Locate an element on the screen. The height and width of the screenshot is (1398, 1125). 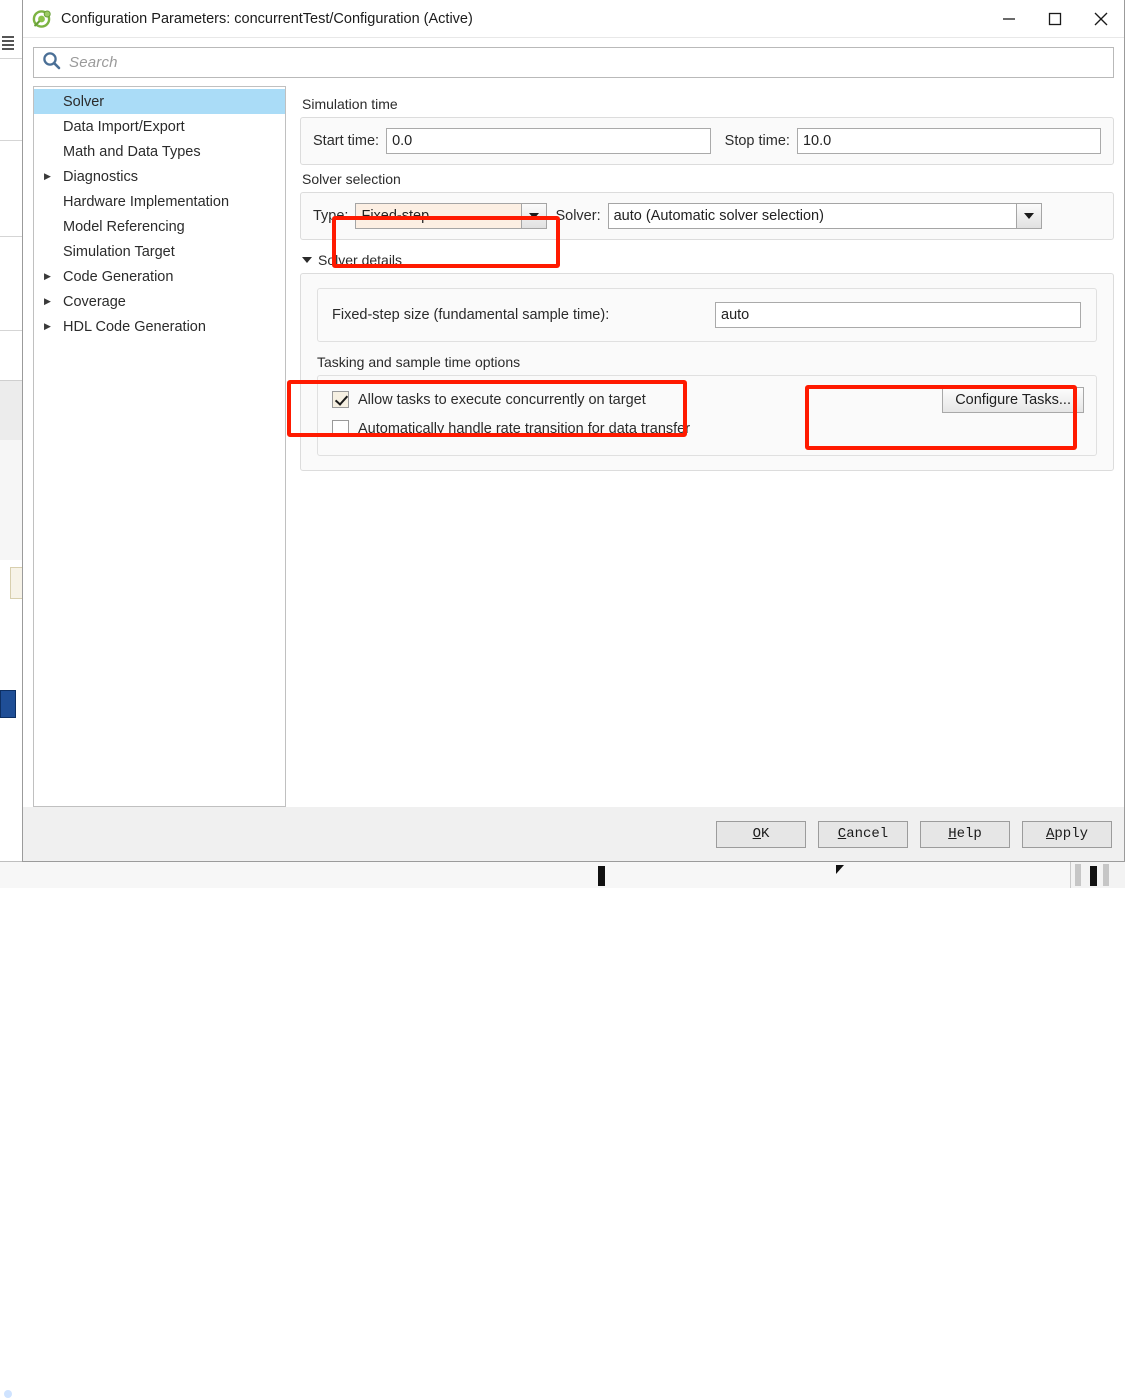
sidebar-item-label: Solver is located at coordinates (84, 101).